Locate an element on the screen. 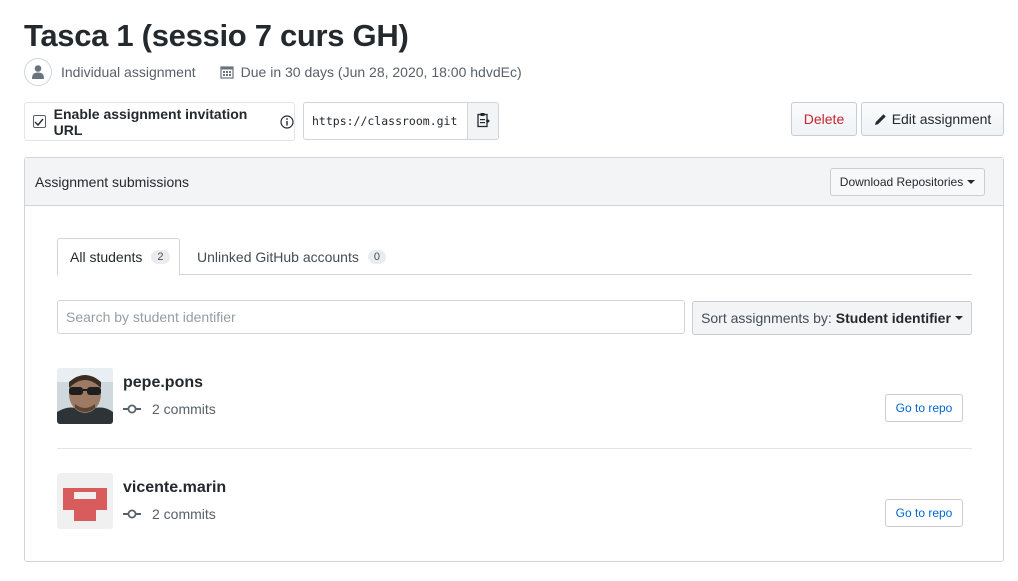 This screenshot has height=581, width=1018. invitation-url-field: https://classroom.git is located at coordinates (385, 121).